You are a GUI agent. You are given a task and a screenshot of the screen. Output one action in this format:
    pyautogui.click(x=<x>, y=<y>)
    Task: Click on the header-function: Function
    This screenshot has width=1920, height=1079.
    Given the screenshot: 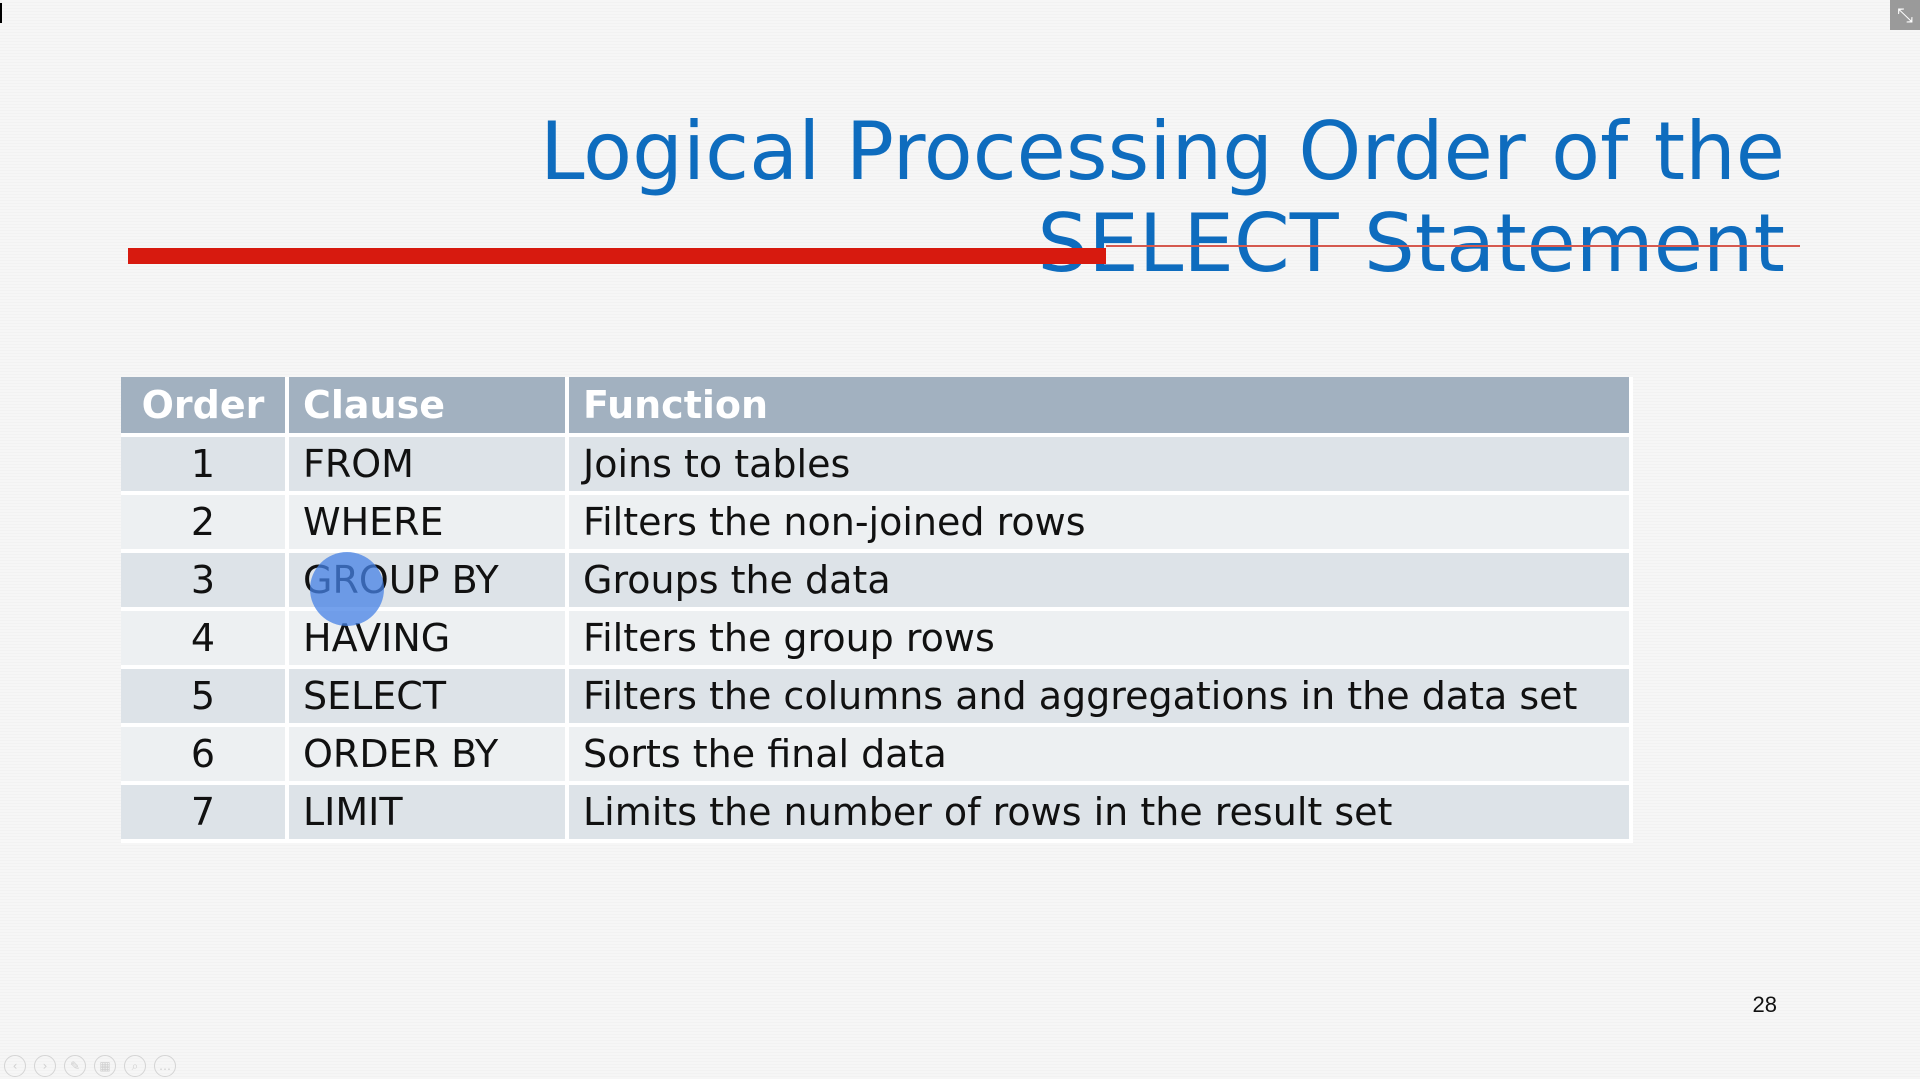 What is the action you would take?
    pyautogui.click(x=1101, y=407)
    